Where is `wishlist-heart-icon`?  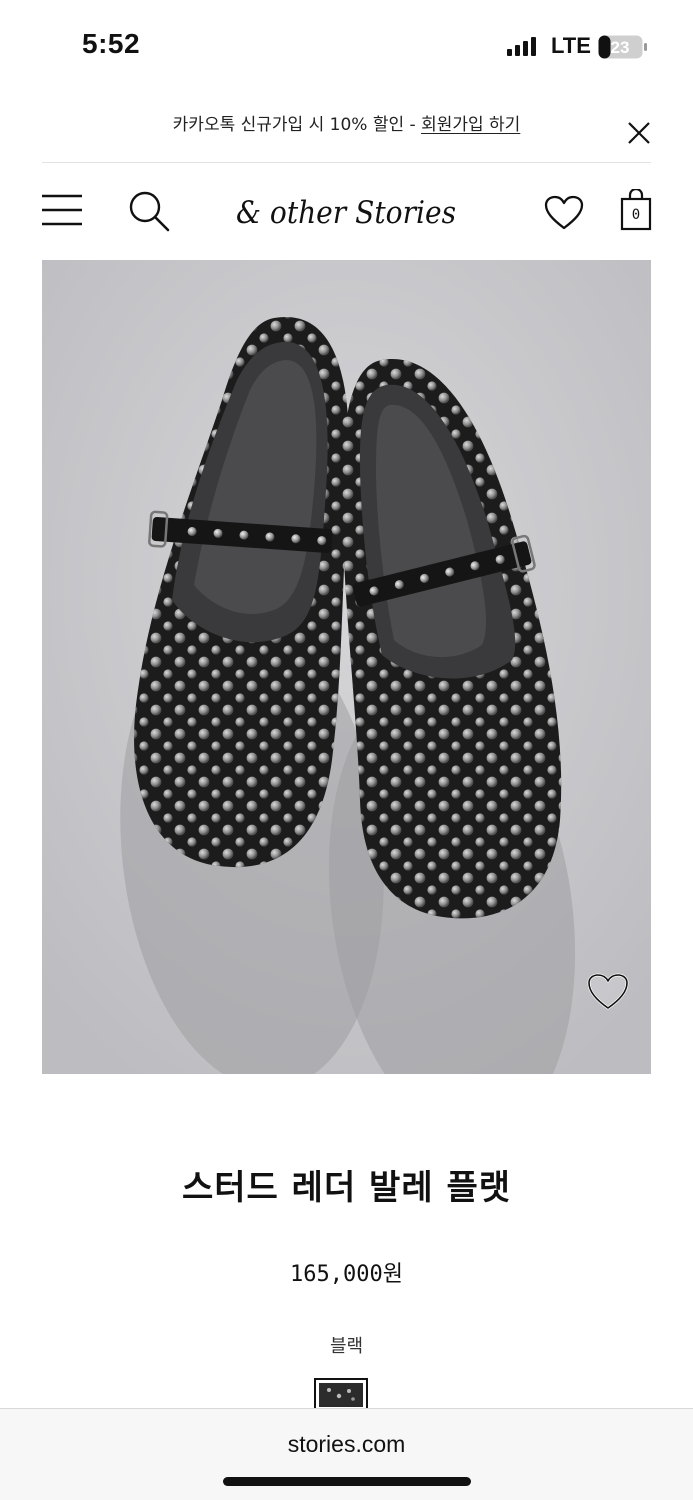 wishlist-heart-icon is located at coordinates (608, 992).